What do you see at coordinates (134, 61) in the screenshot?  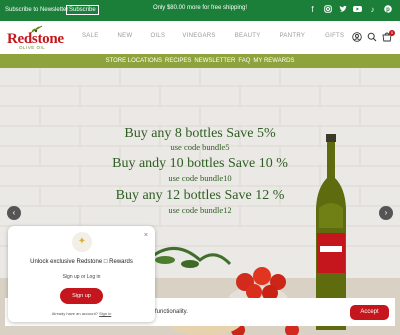 I see `subnav-store-locations: STORE LOCATIONS` at bounding box center [134, 61].